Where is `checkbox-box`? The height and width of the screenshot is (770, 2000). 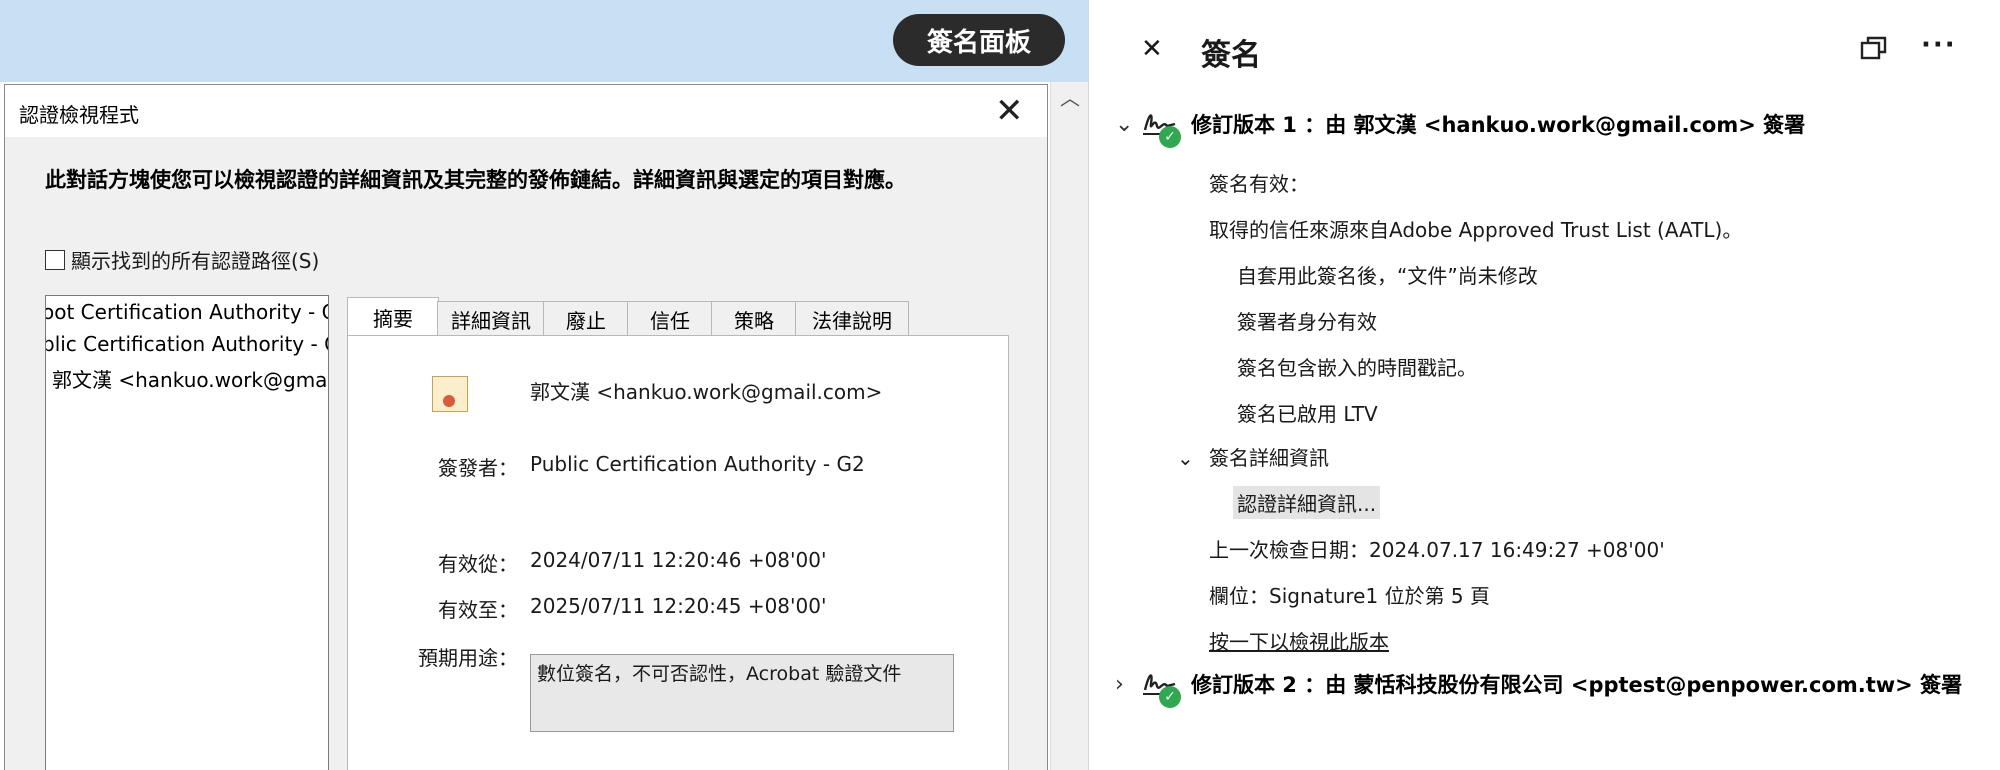 checkbox-box is located at coordinates (55, 259).